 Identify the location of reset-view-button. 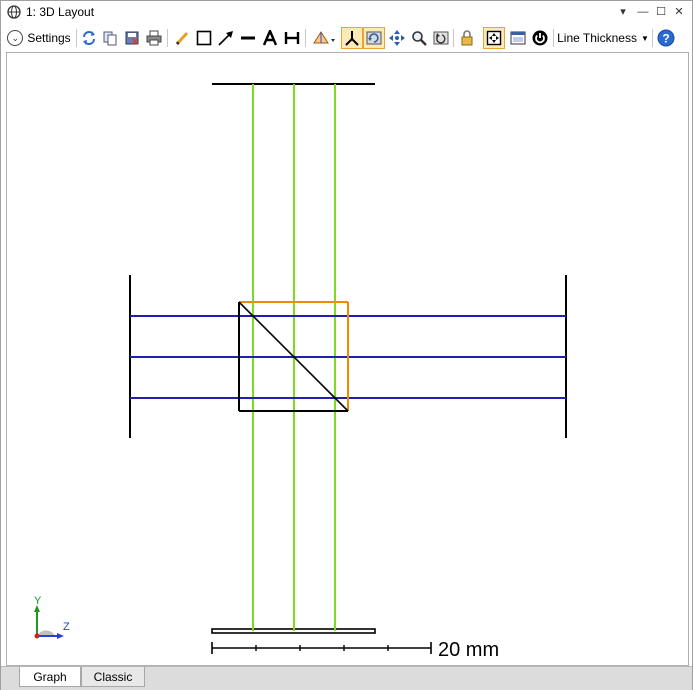
(441, 38).